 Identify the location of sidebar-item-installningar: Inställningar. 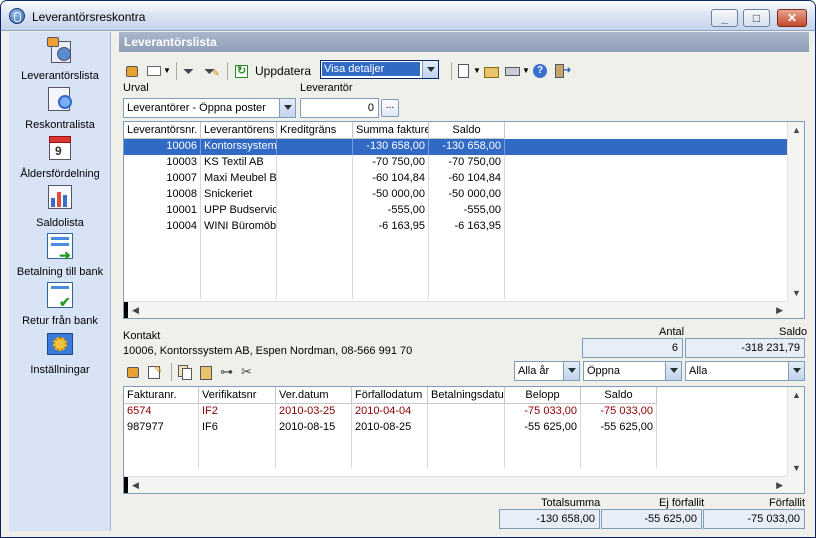
(60, 352).